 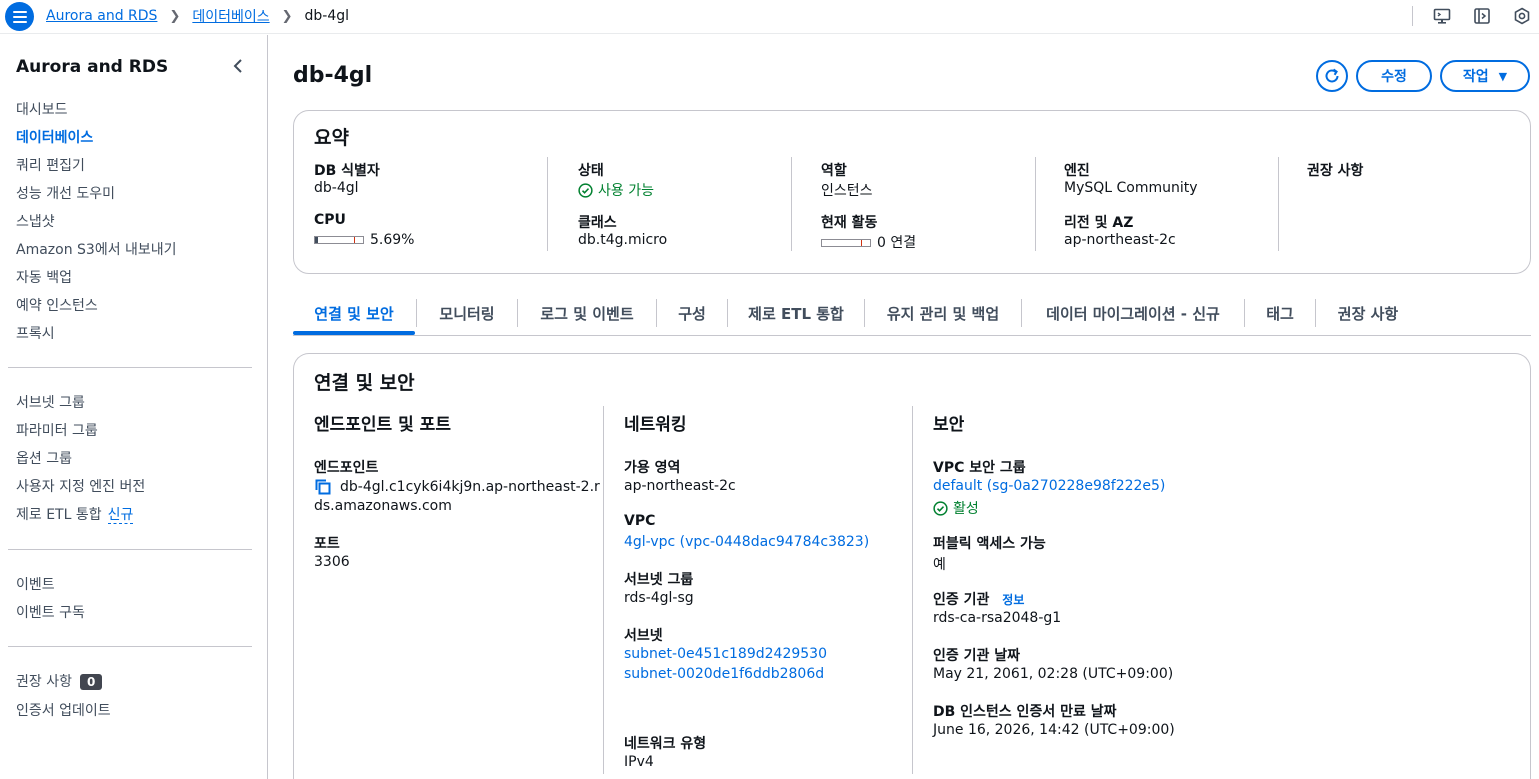 I want to click on sidebar-item-events: 이벤트, so click(x=35, y=584).